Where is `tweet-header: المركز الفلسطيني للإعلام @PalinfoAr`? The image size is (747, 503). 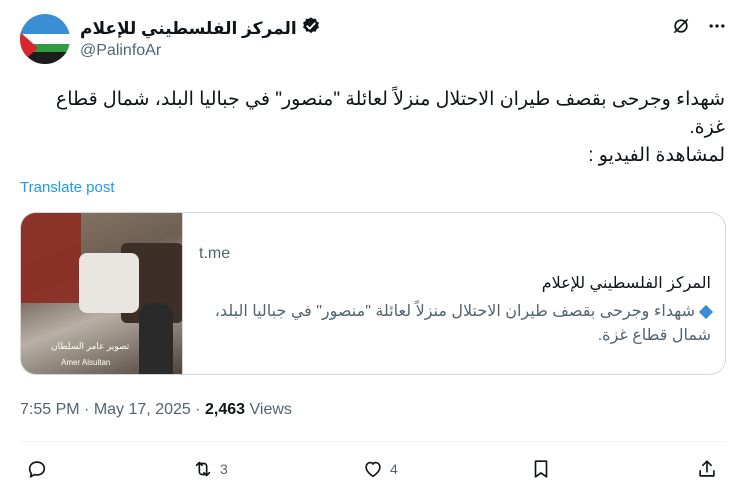
tweet-header: المركز الفلسطيني للإعلام @PalinfoAr is located at coordinates (373, 41).